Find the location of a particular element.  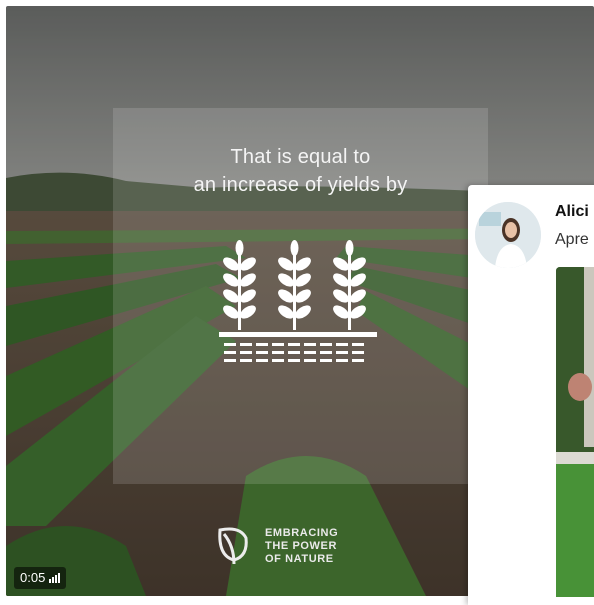

post-photo is located at coordinates (575, 432).